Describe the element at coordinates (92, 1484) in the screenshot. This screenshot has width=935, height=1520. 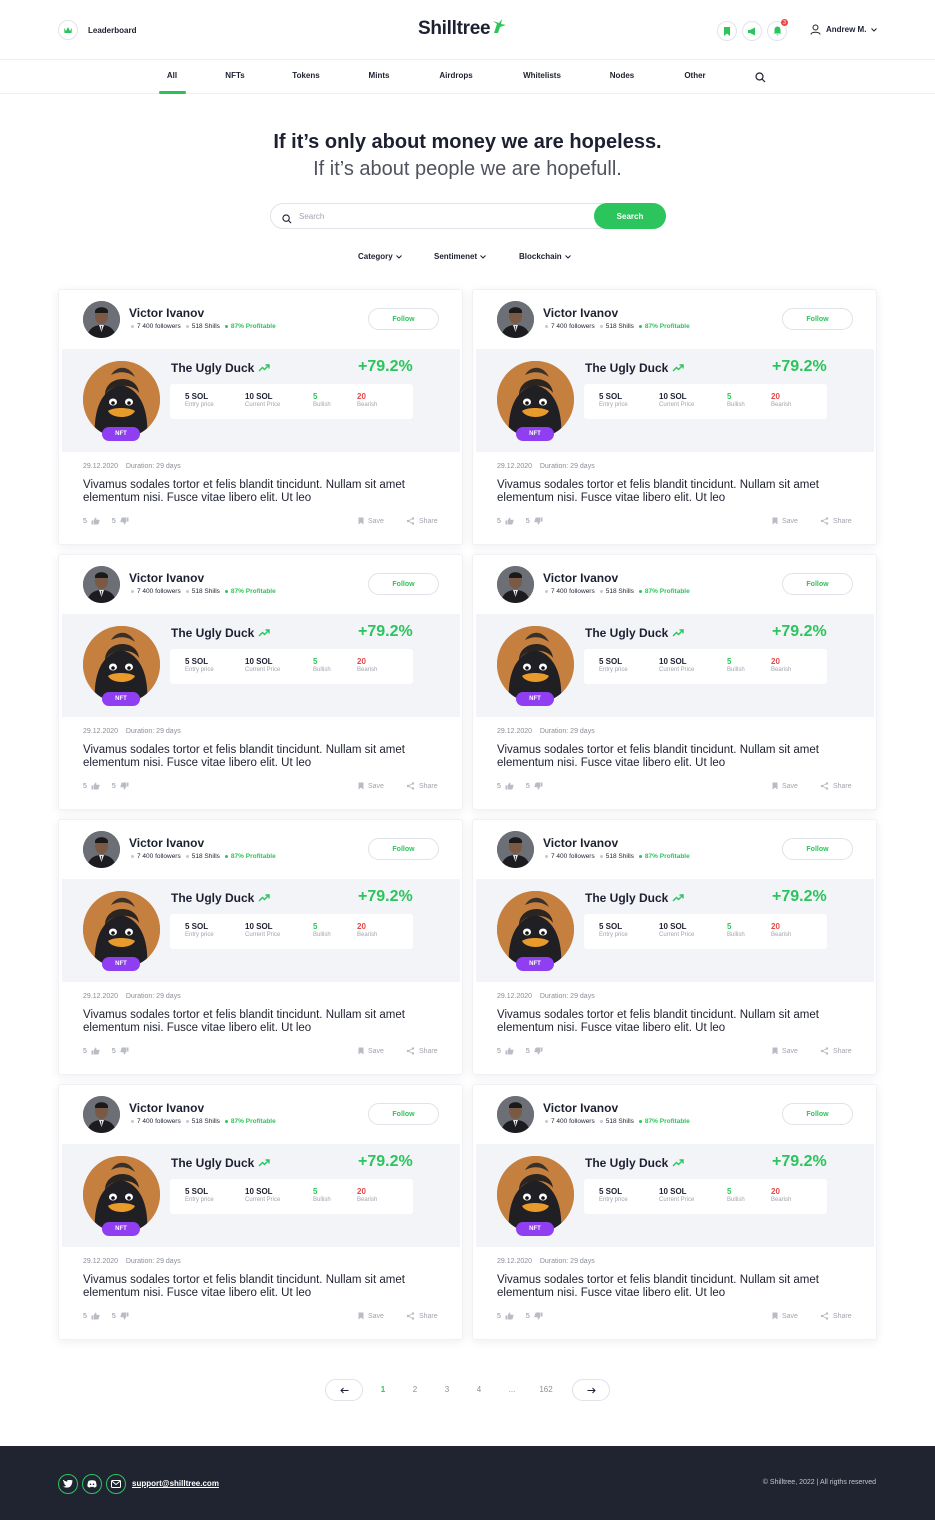
I see `discord-icon` at that location.